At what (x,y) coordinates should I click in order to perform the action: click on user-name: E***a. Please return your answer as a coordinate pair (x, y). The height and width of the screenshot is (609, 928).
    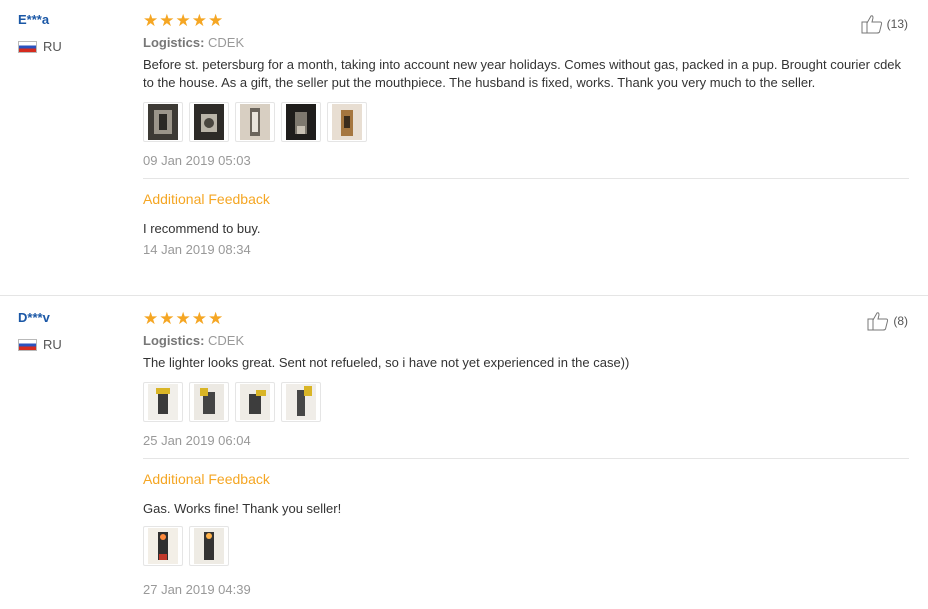
    Looking at the image, I should click on (73, 19).